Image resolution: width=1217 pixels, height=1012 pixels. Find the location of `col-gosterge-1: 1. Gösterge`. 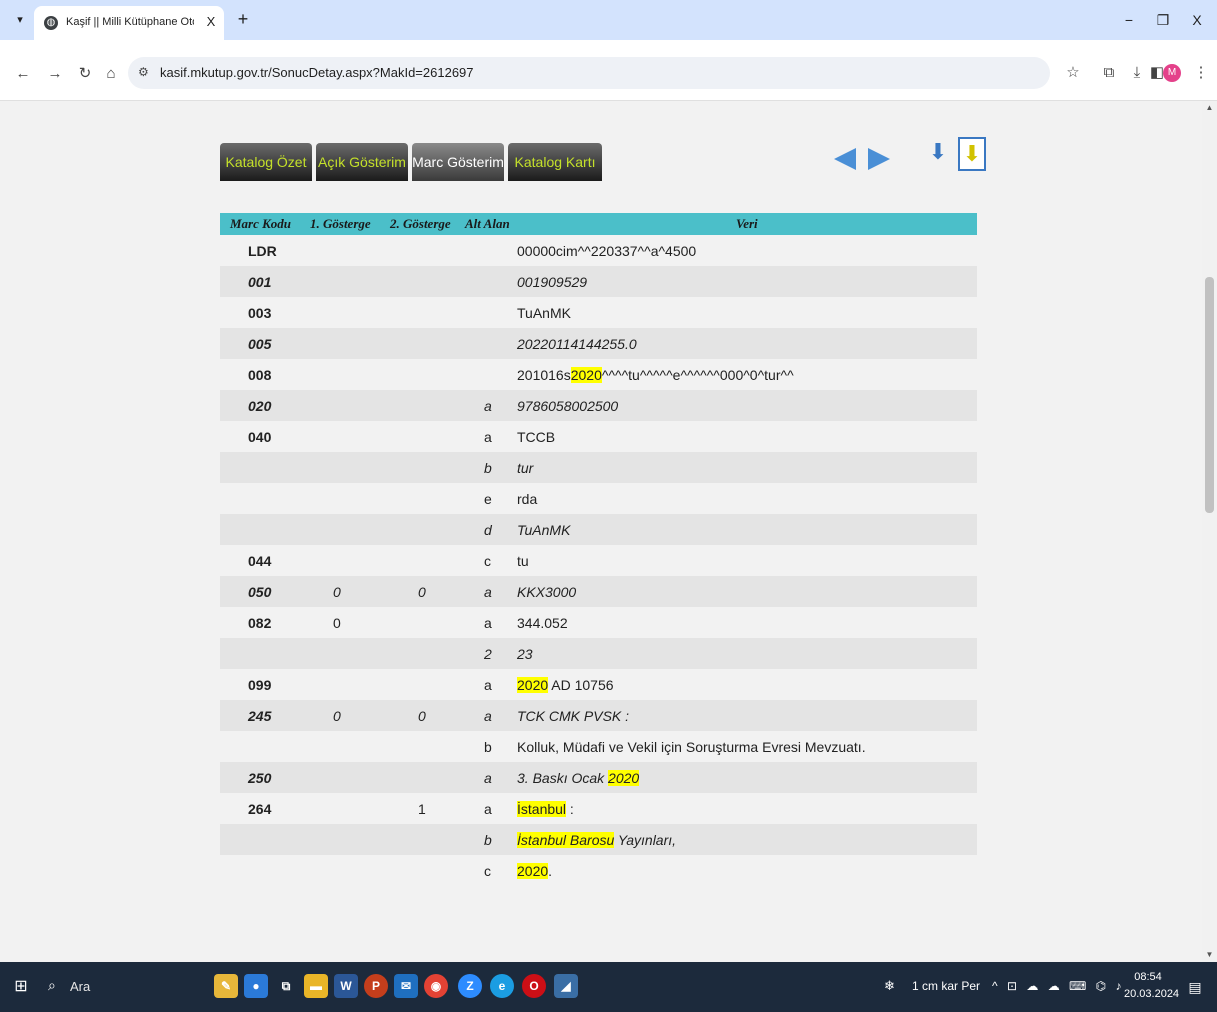

col-gosterge-1: 1. Gösterge is located at coordinates (340, 223).